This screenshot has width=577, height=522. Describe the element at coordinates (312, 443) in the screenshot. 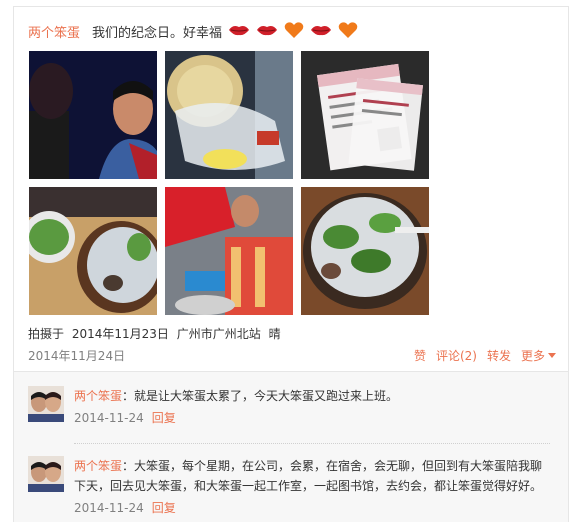

I see `comment-divider` at that location.